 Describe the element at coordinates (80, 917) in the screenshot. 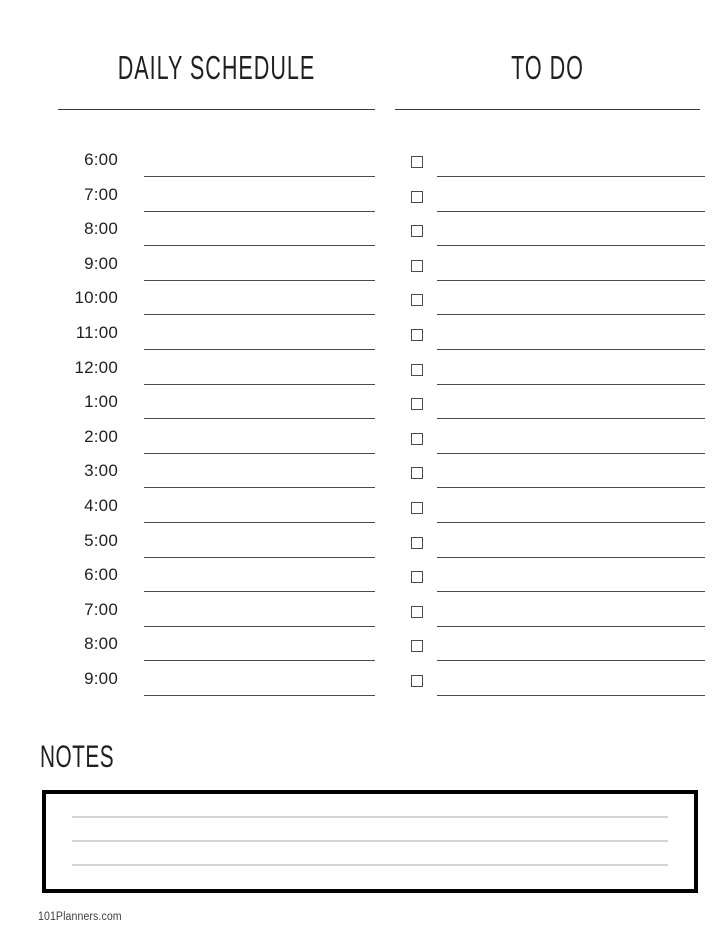

I see `footer-credit: 101Planners.com` at that location.